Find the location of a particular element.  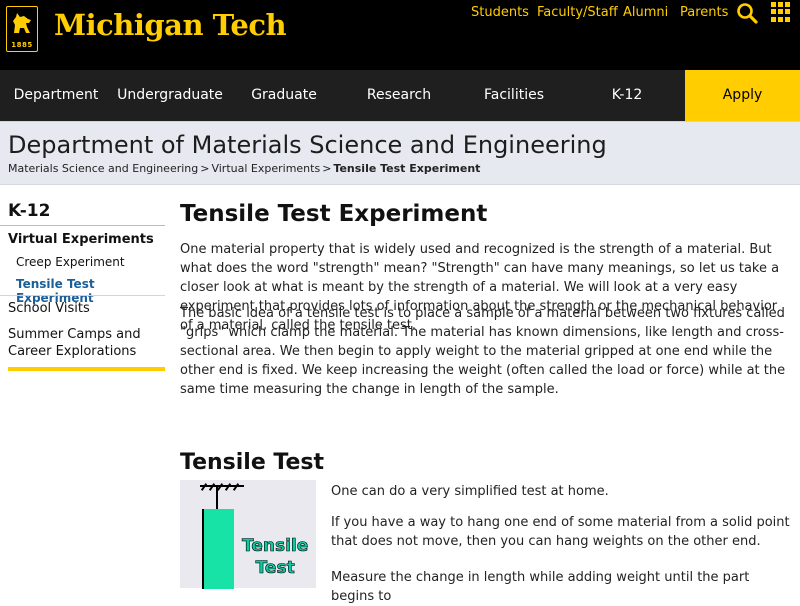

sidebar-heading-k12: K-12 is located at coordinates (29, 211).